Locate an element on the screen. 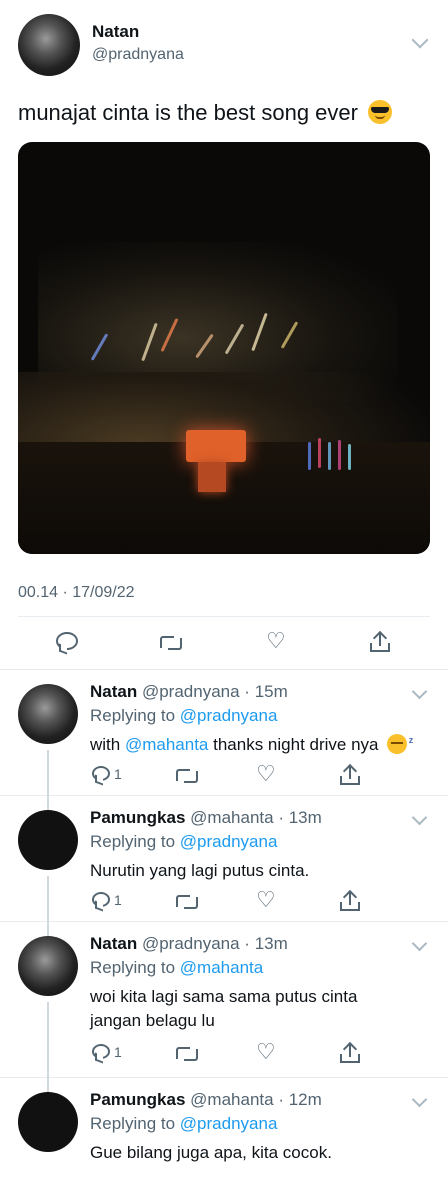 This screenshot has width=448, height=1200. reply-header: Natan @pradnyana · 15m is located at coordinates (189, 691).